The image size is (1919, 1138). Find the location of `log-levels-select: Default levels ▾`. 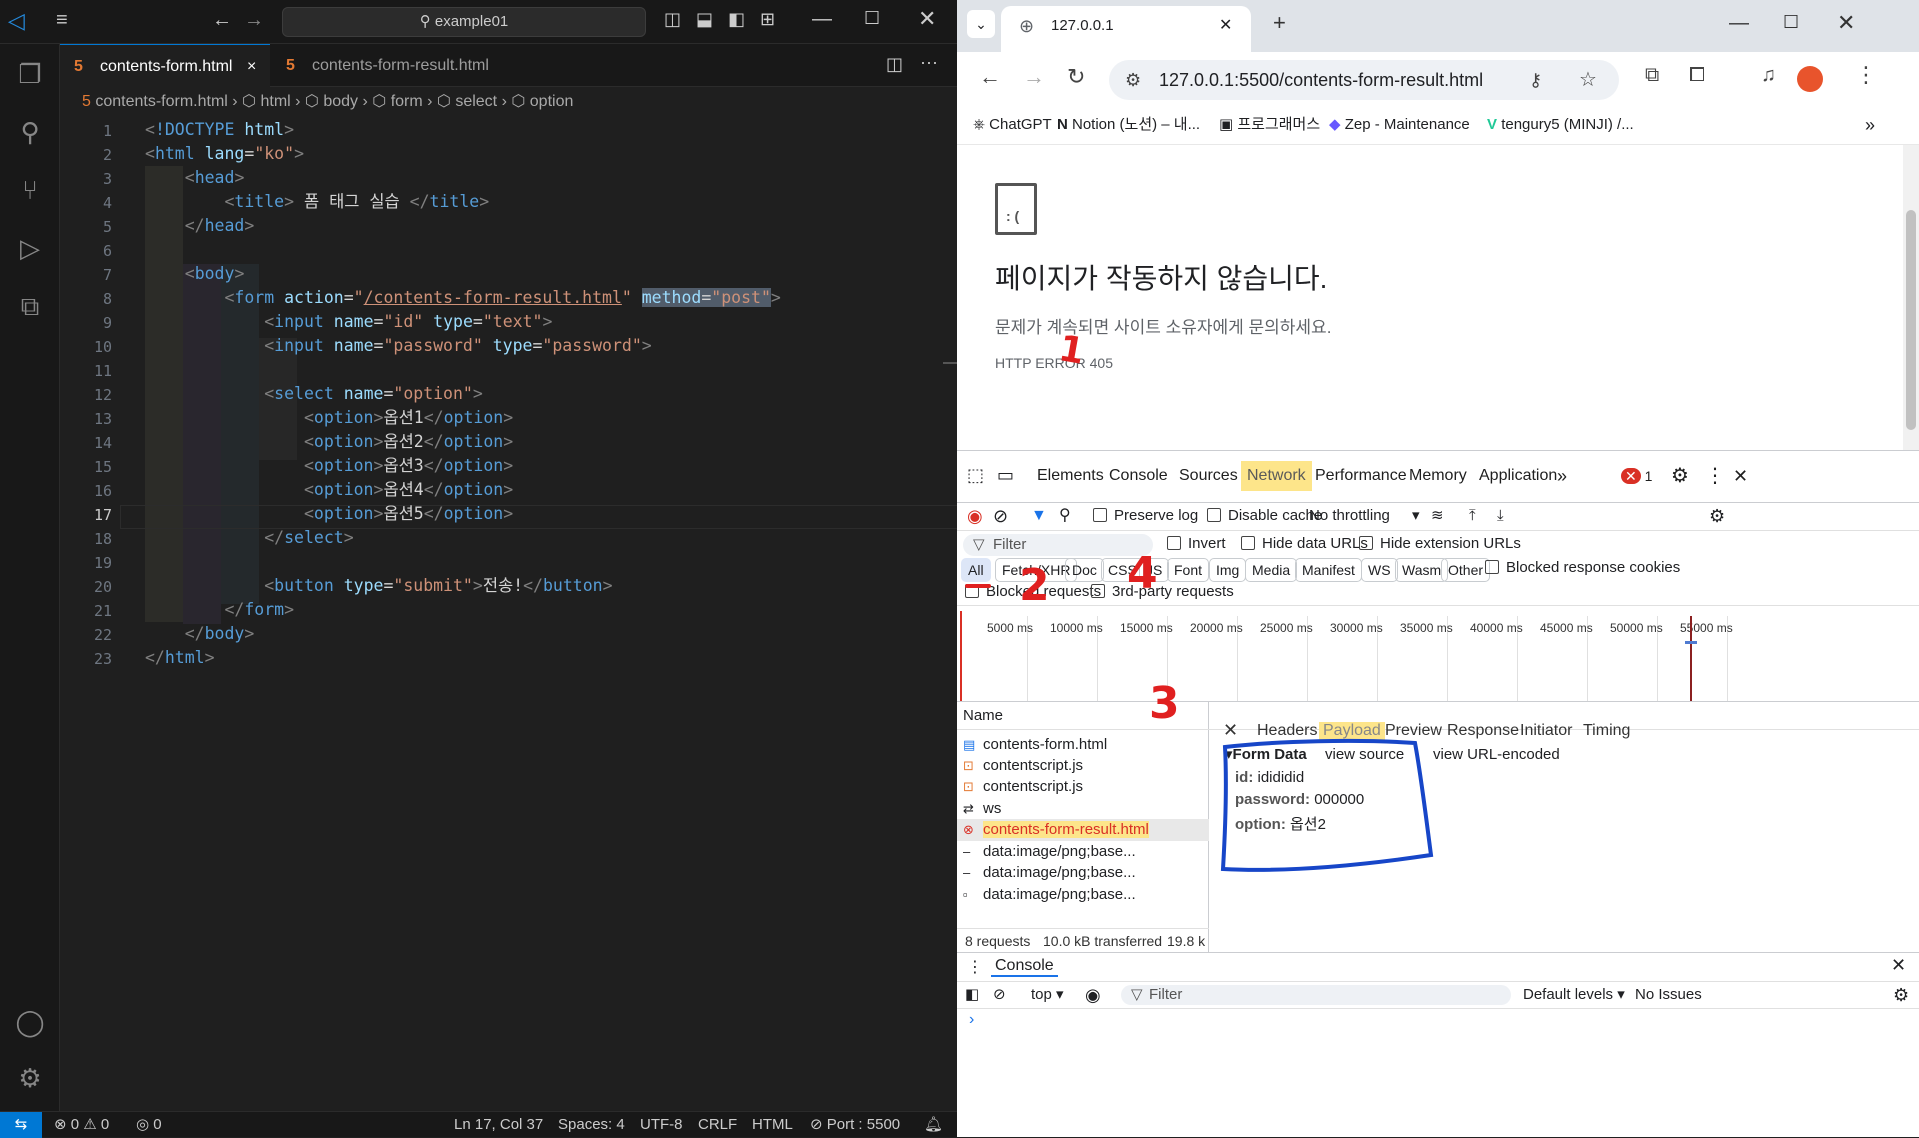

log-levels-select: Default levels ▾ is located at coordinates (1574, 995).